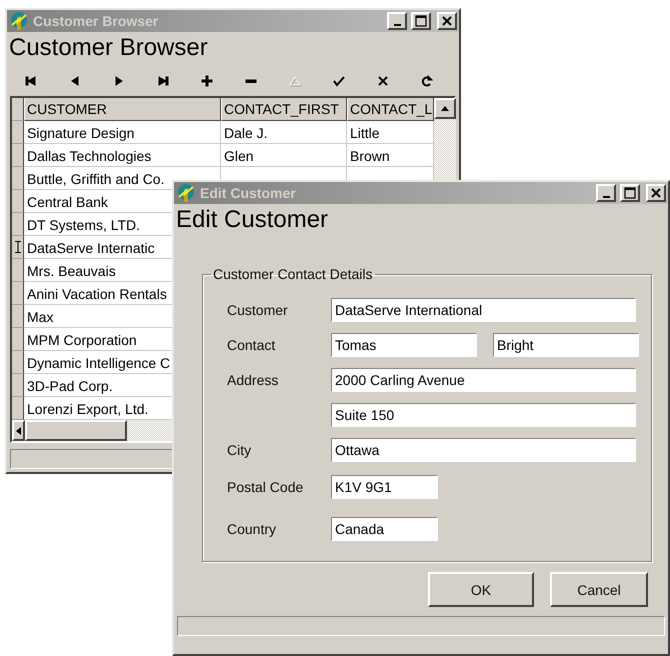 The image size is (670, 656). I want to click on table-cell: Little, so click(365, 133).